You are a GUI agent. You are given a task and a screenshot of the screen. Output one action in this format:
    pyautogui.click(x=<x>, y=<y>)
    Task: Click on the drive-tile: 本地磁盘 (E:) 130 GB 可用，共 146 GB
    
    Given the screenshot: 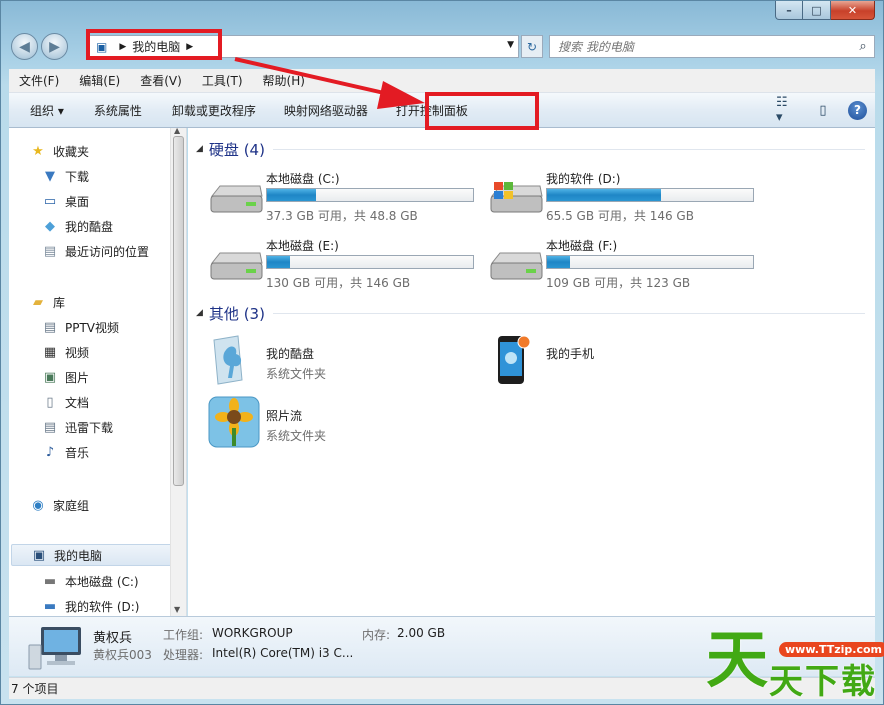 What is the action you would take?
    pyautogui.click(x=343, y=263)
    